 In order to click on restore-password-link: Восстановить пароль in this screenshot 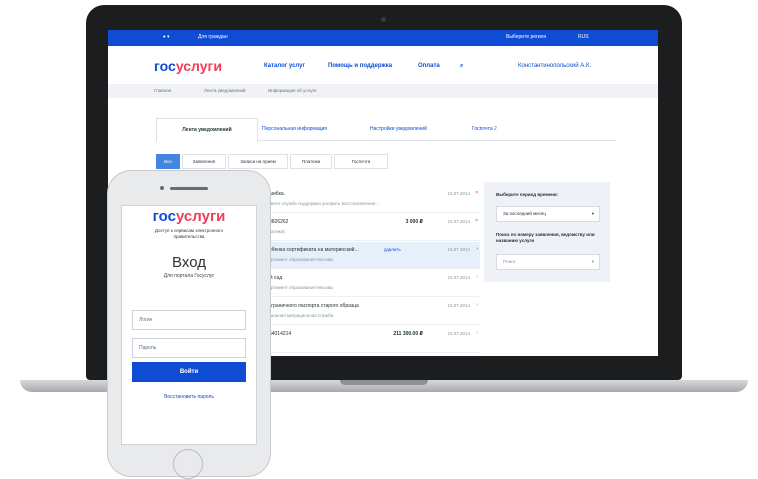, I will do `click(189, 397)`.